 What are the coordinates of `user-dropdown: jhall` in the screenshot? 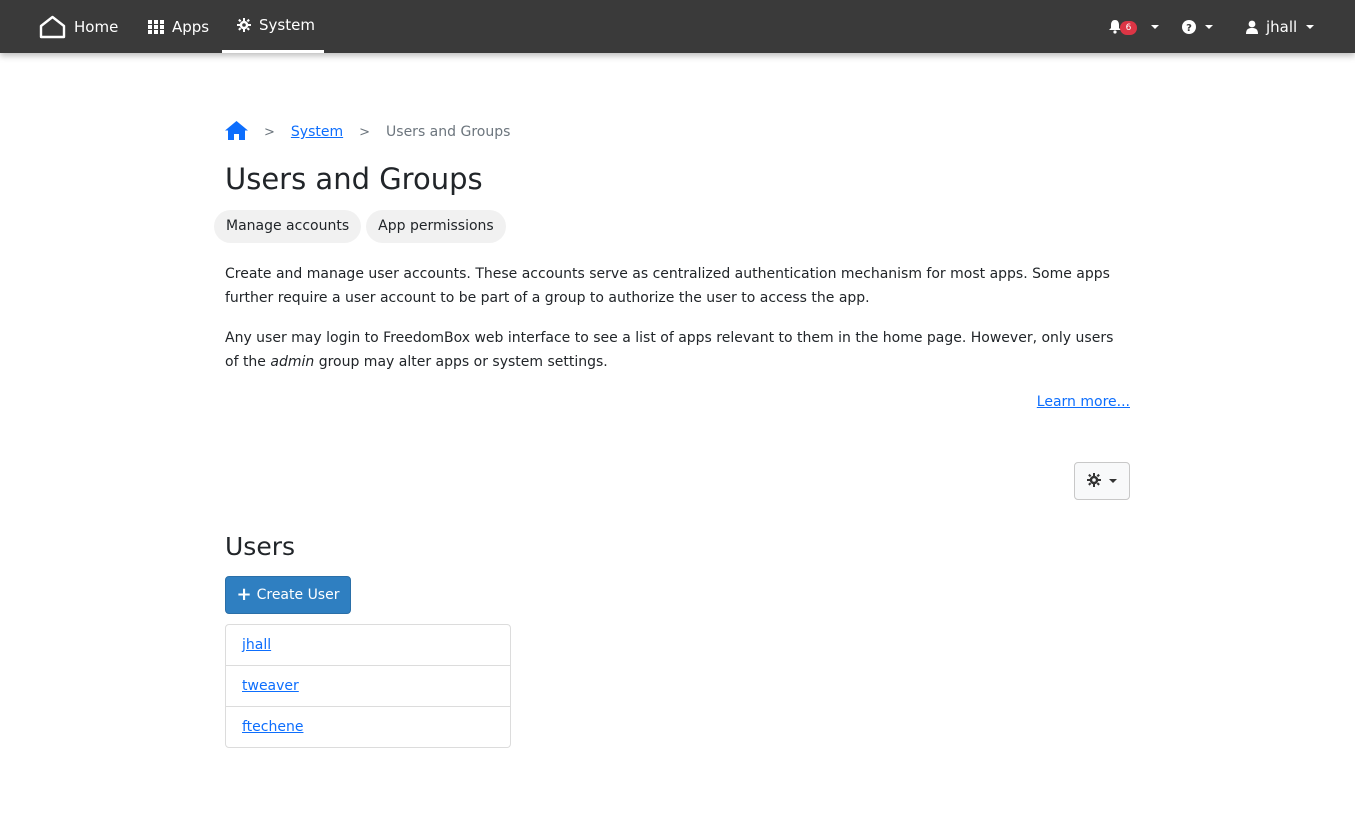 It's located at (1280, 26).